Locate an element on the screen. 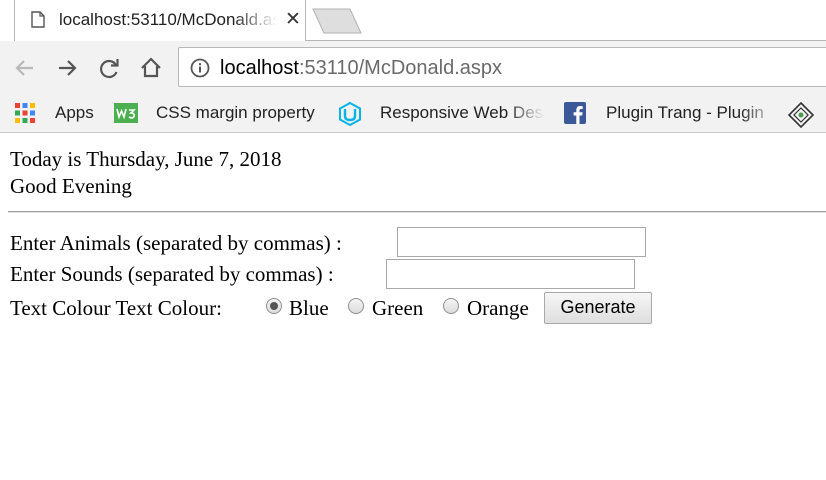  forward-button is located at coordinates (67, 68).